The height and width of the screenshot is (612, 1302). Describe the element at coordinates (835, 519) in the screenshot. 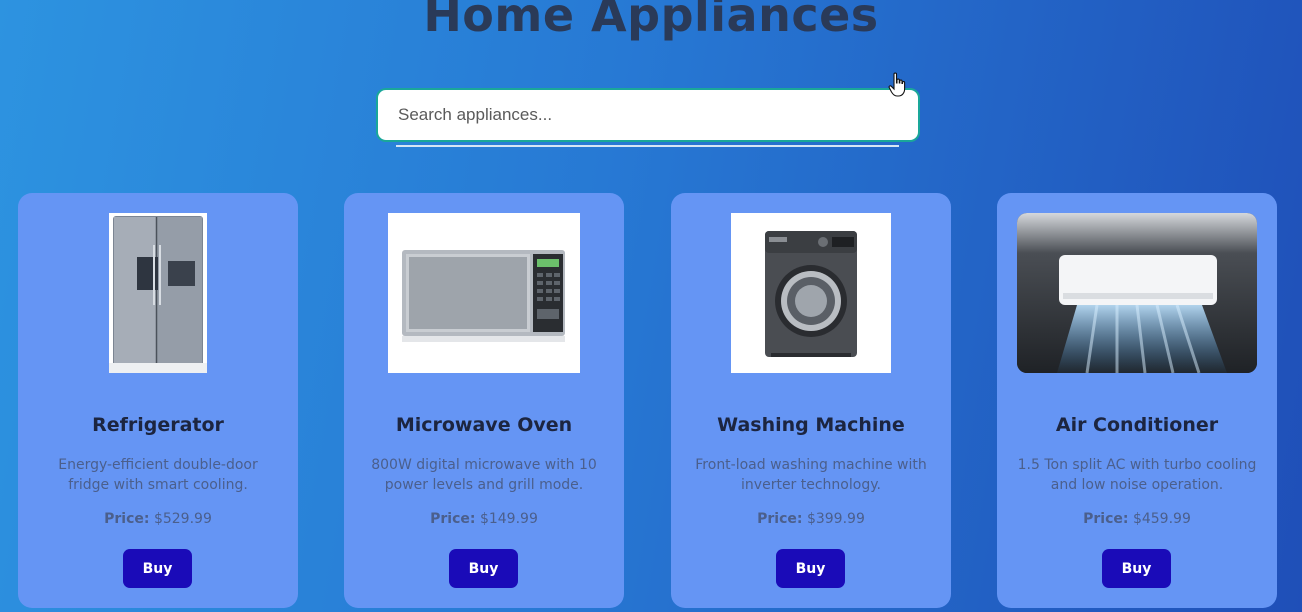

I see `price-value: $399.99` at that location.